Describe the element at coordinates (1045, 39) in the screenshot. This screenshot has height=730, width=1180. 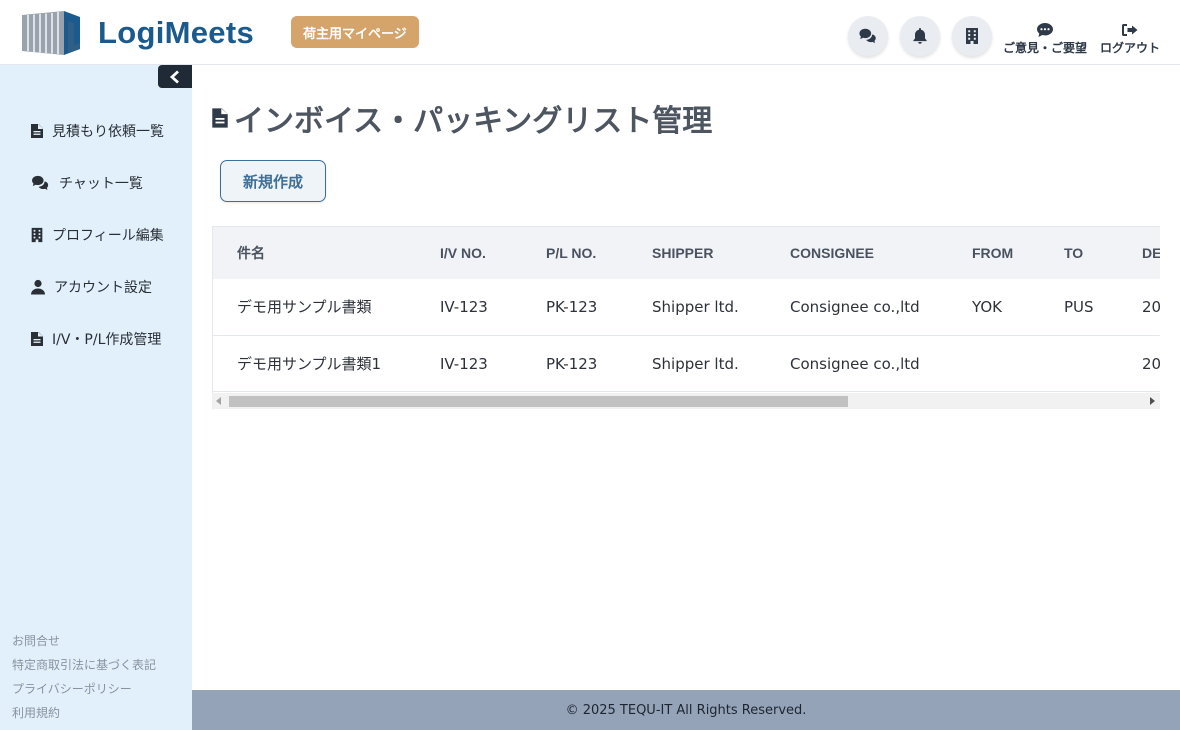
I see `feedback-link: ご意見・ご要望` at that location.